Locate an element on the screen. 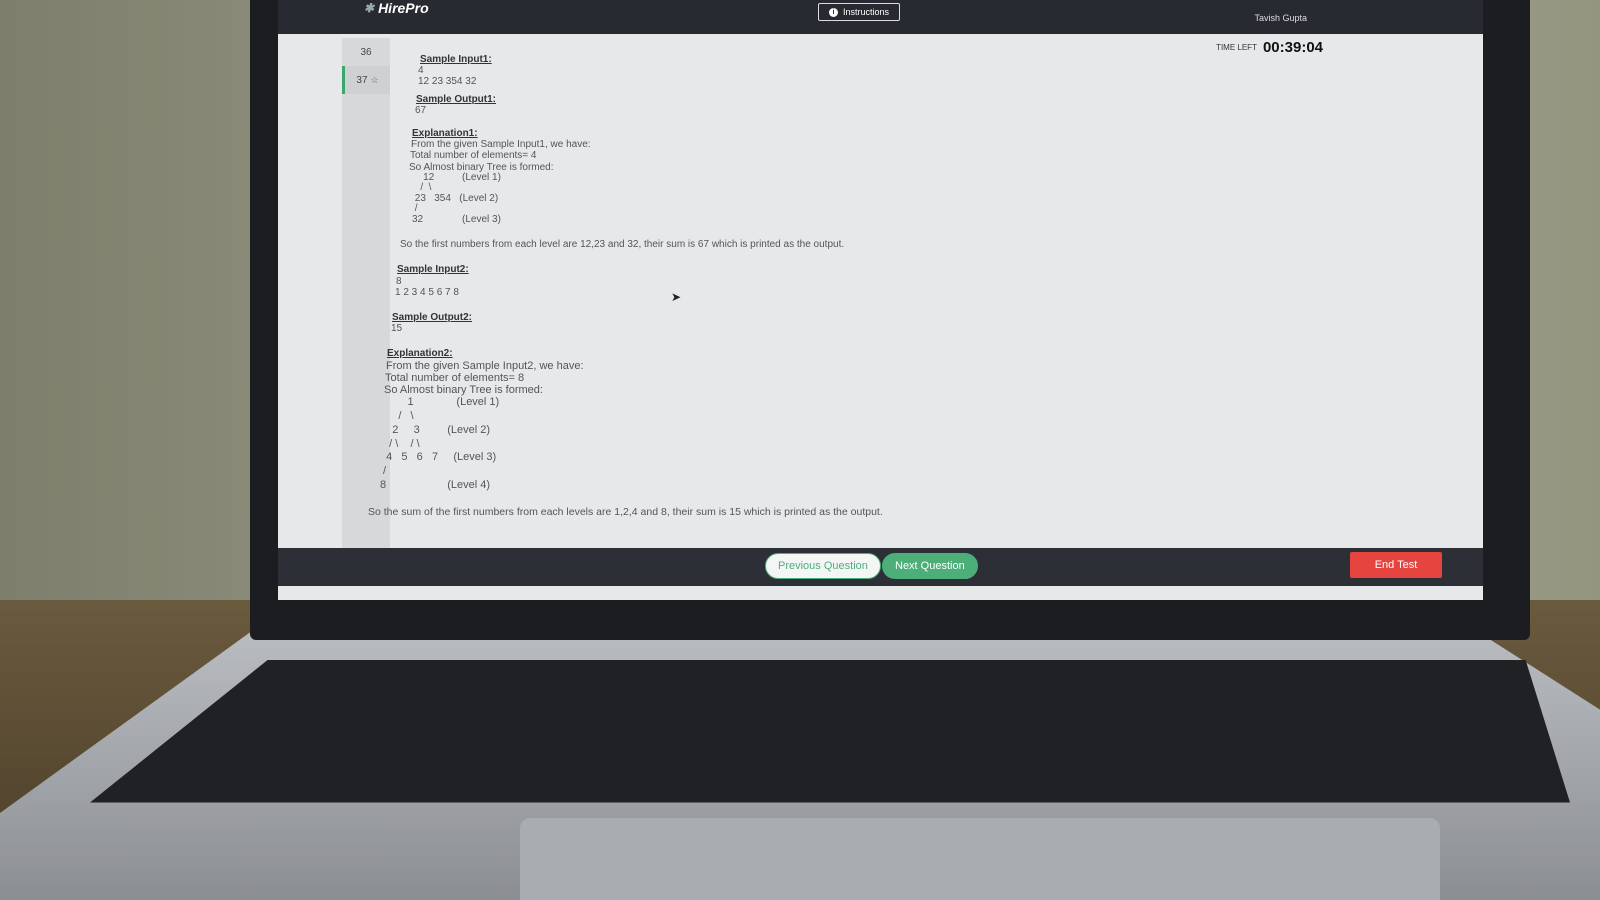 The height and width of the screenshot is (900, 1600). keyboard is located at coordinates (830, 731).